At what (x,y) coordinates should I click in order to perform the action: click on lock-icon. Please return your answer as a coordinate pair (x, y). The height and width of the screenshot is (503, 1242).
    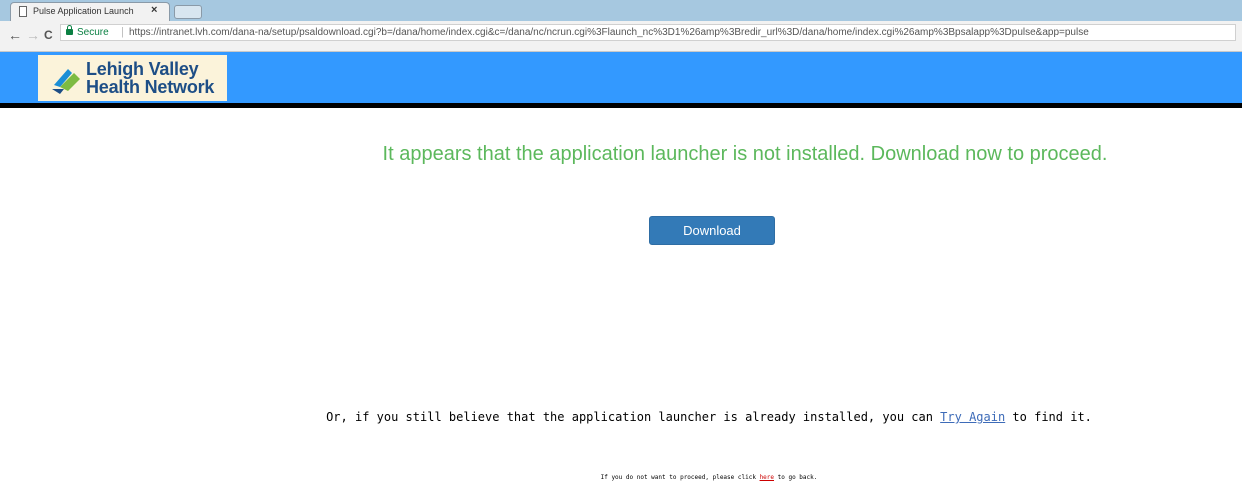
    Looking at the image, I should click on (69, 30).